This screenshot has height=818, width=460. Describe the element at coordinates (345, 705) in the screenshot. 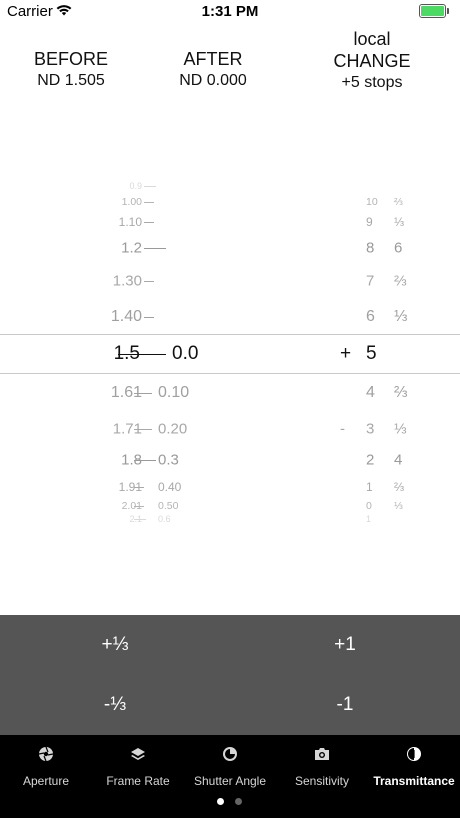

I see `minus-one-button: -1` at that location.